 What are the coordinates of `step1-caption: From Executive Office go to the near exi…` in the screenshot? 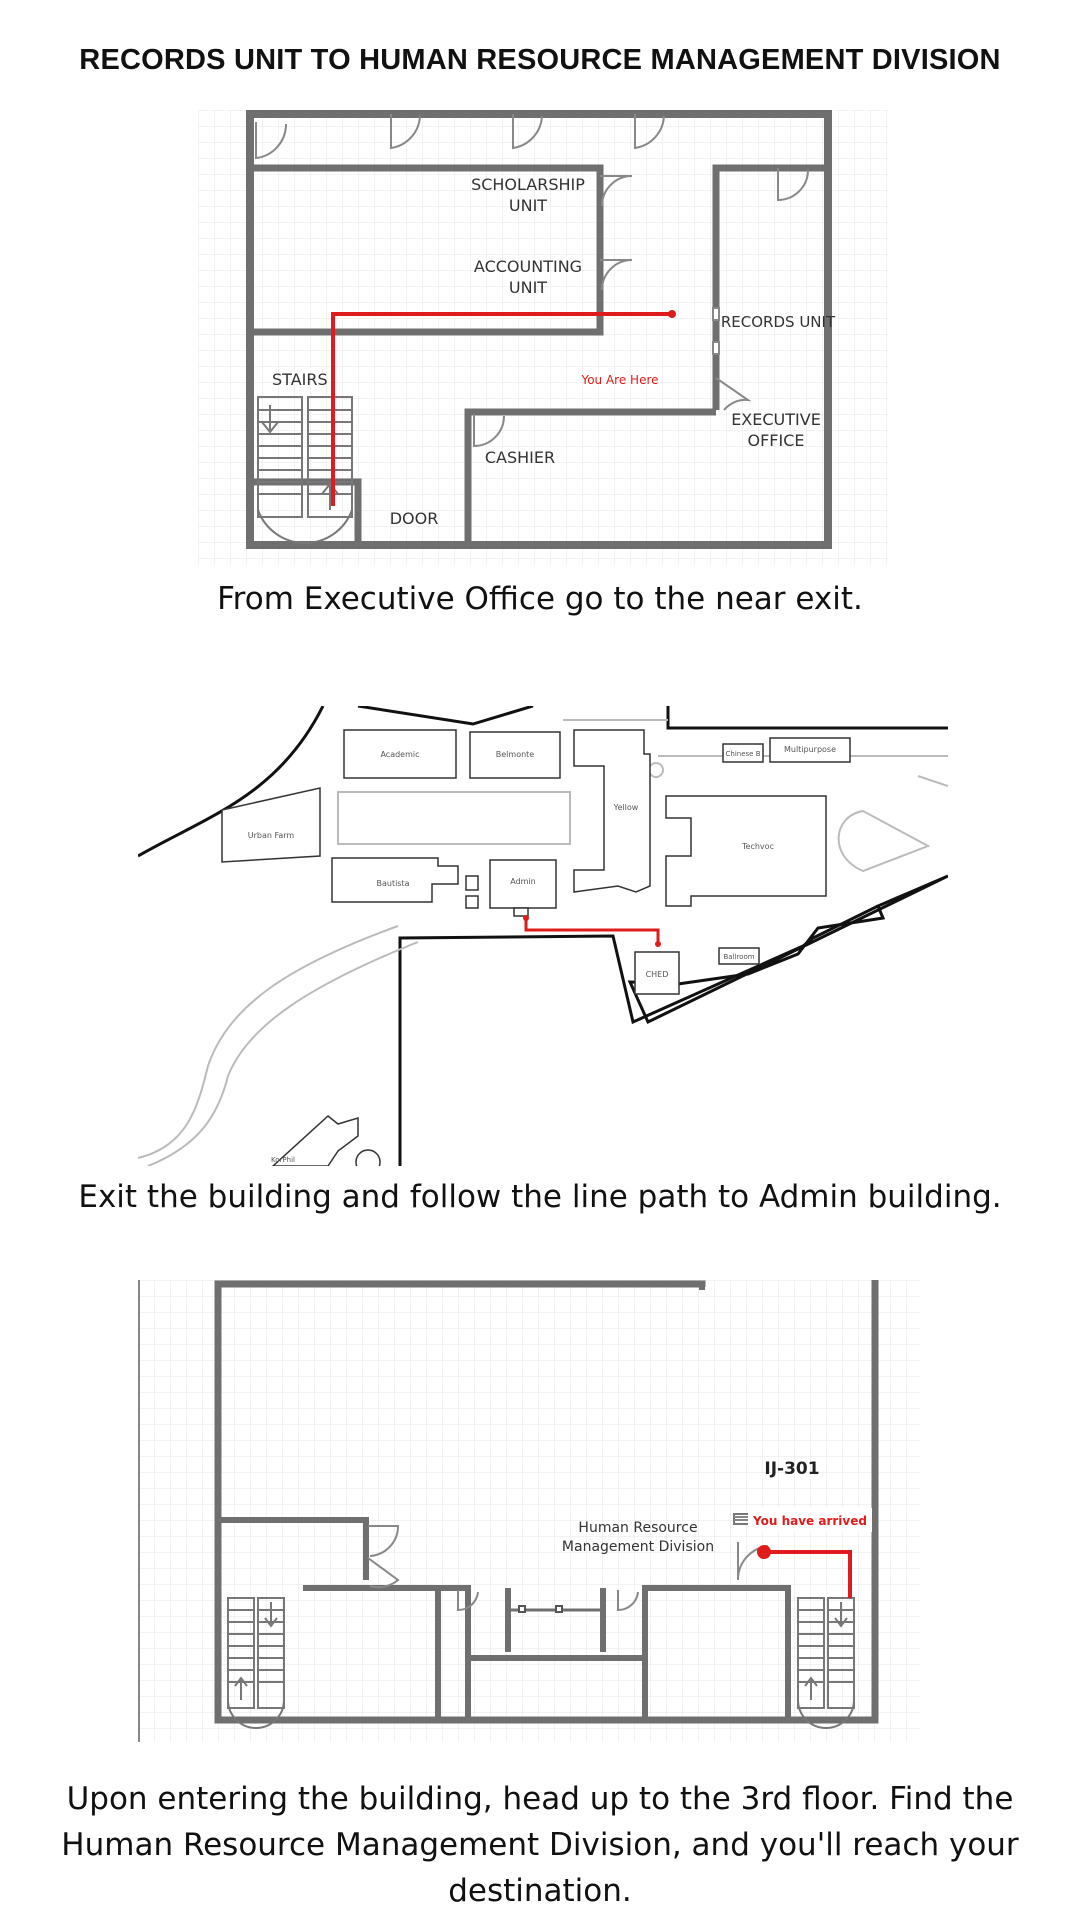 It's located at (540, 599).